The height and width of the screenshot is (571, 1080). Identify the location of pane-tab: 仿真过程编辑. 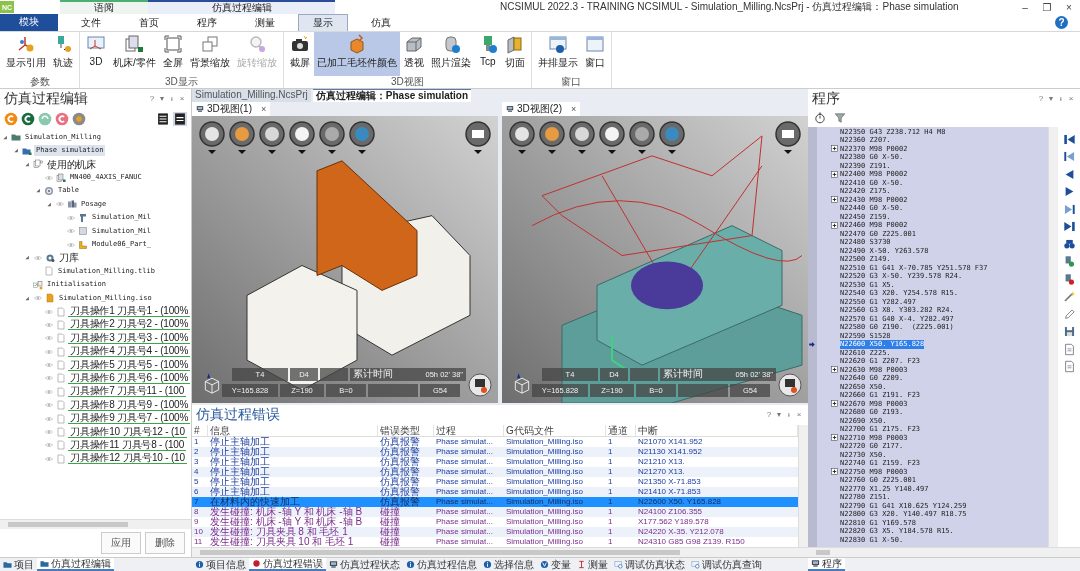
(75, 564).